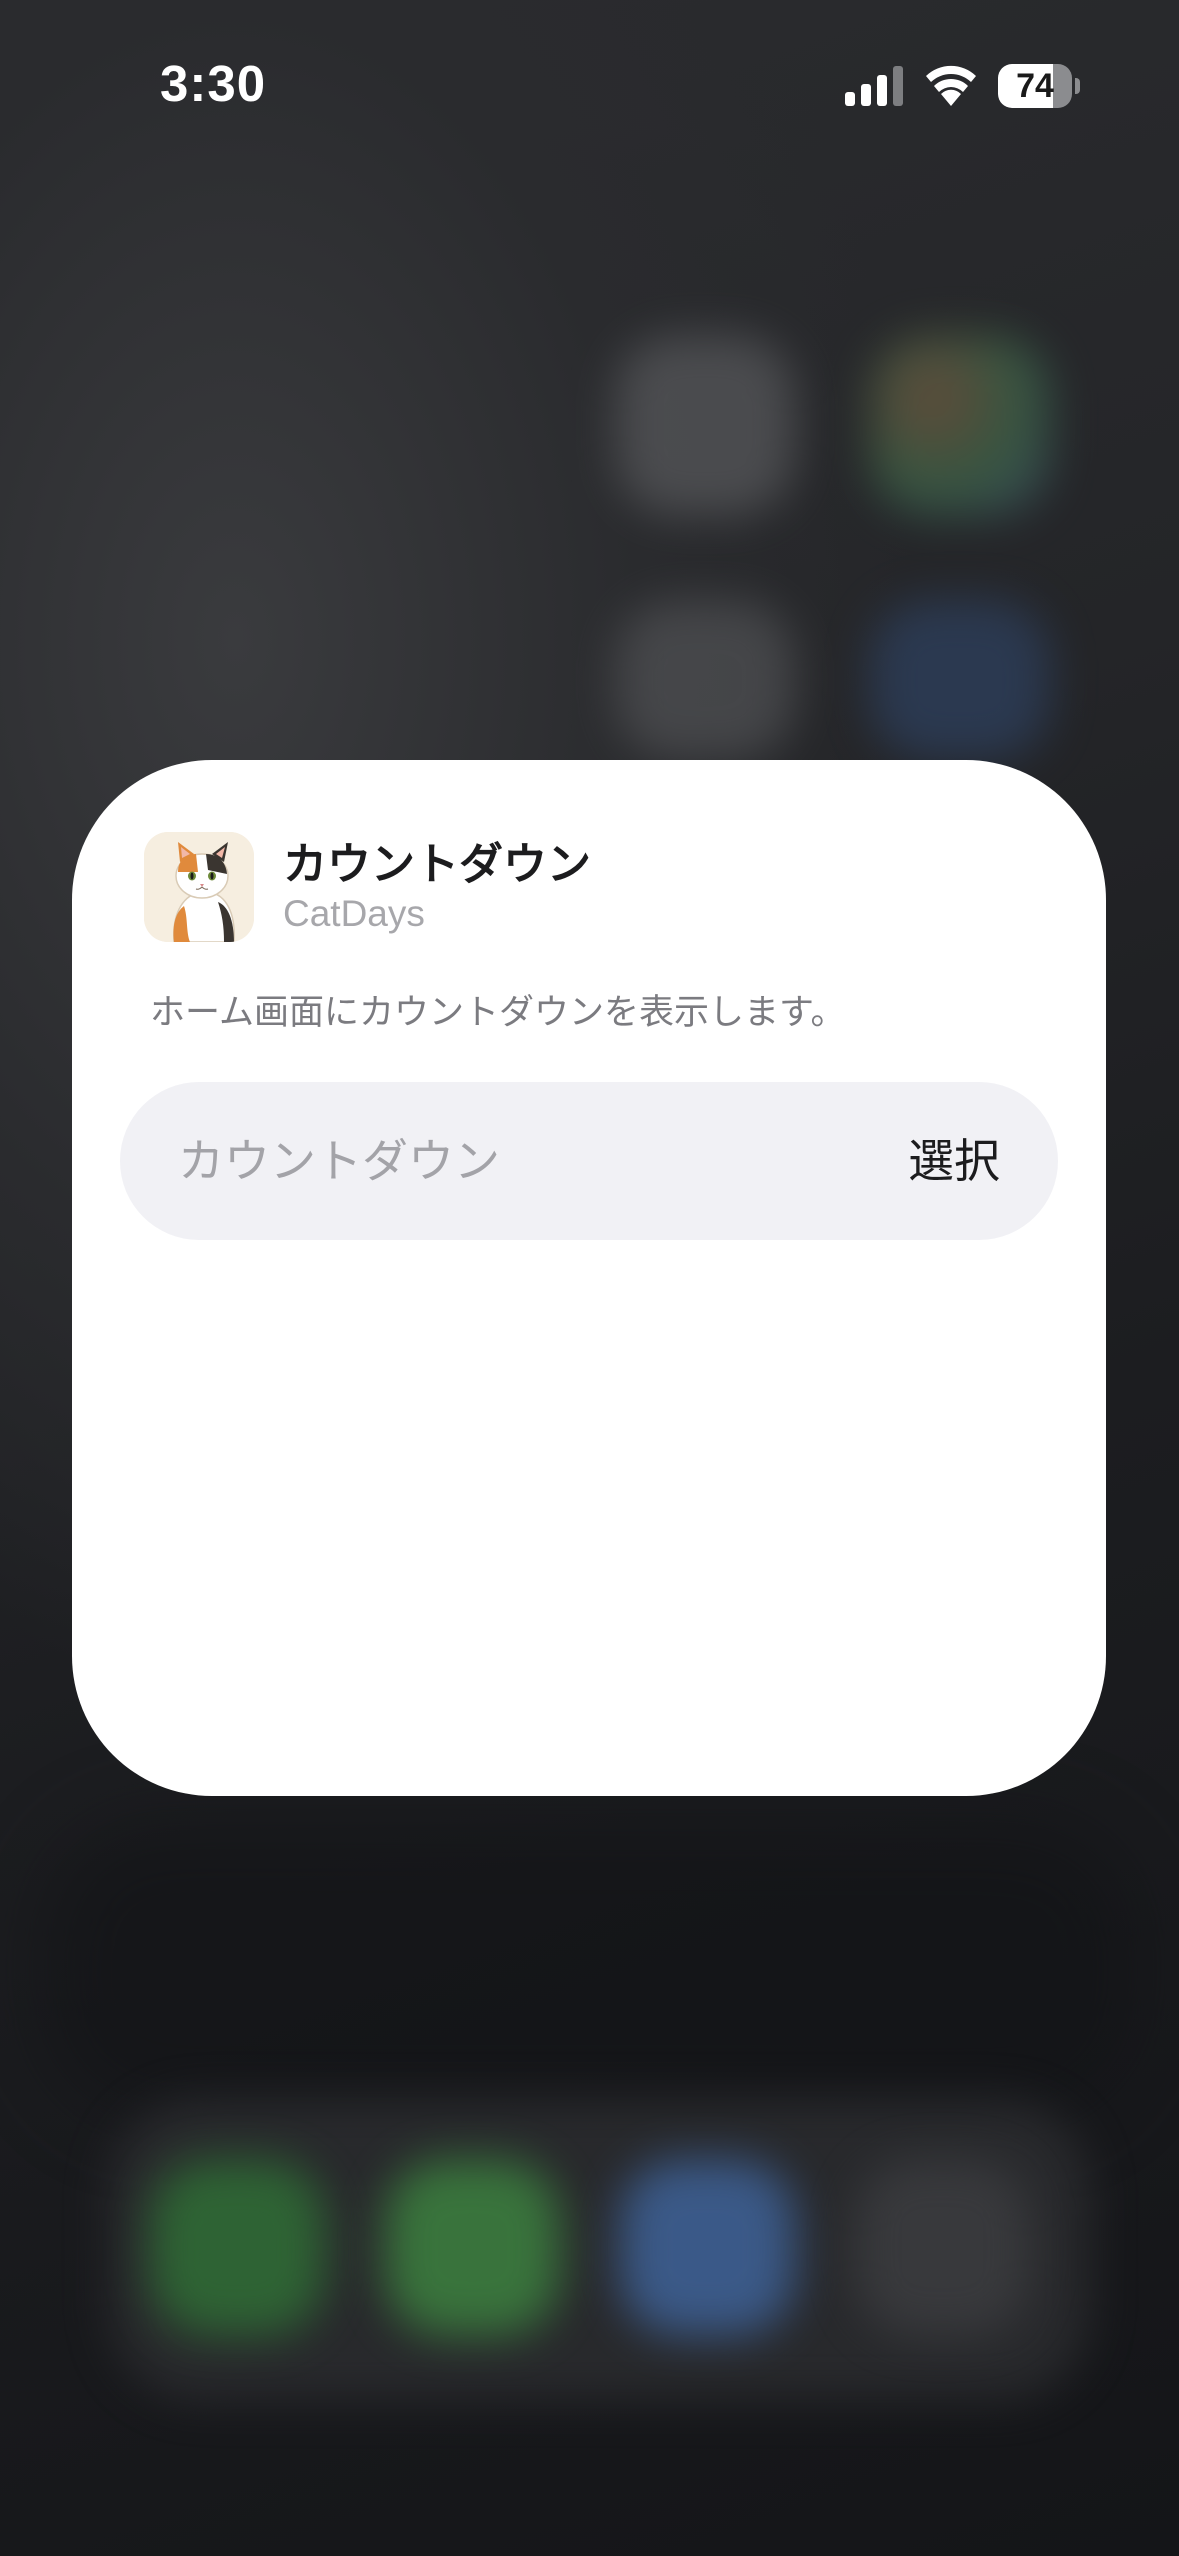 This screenshot has width=1179, height=2556. What do you see at coordinates (1077, 86) in the screenshot?
I see `battery-tip` at bounding box center [1077, 86].